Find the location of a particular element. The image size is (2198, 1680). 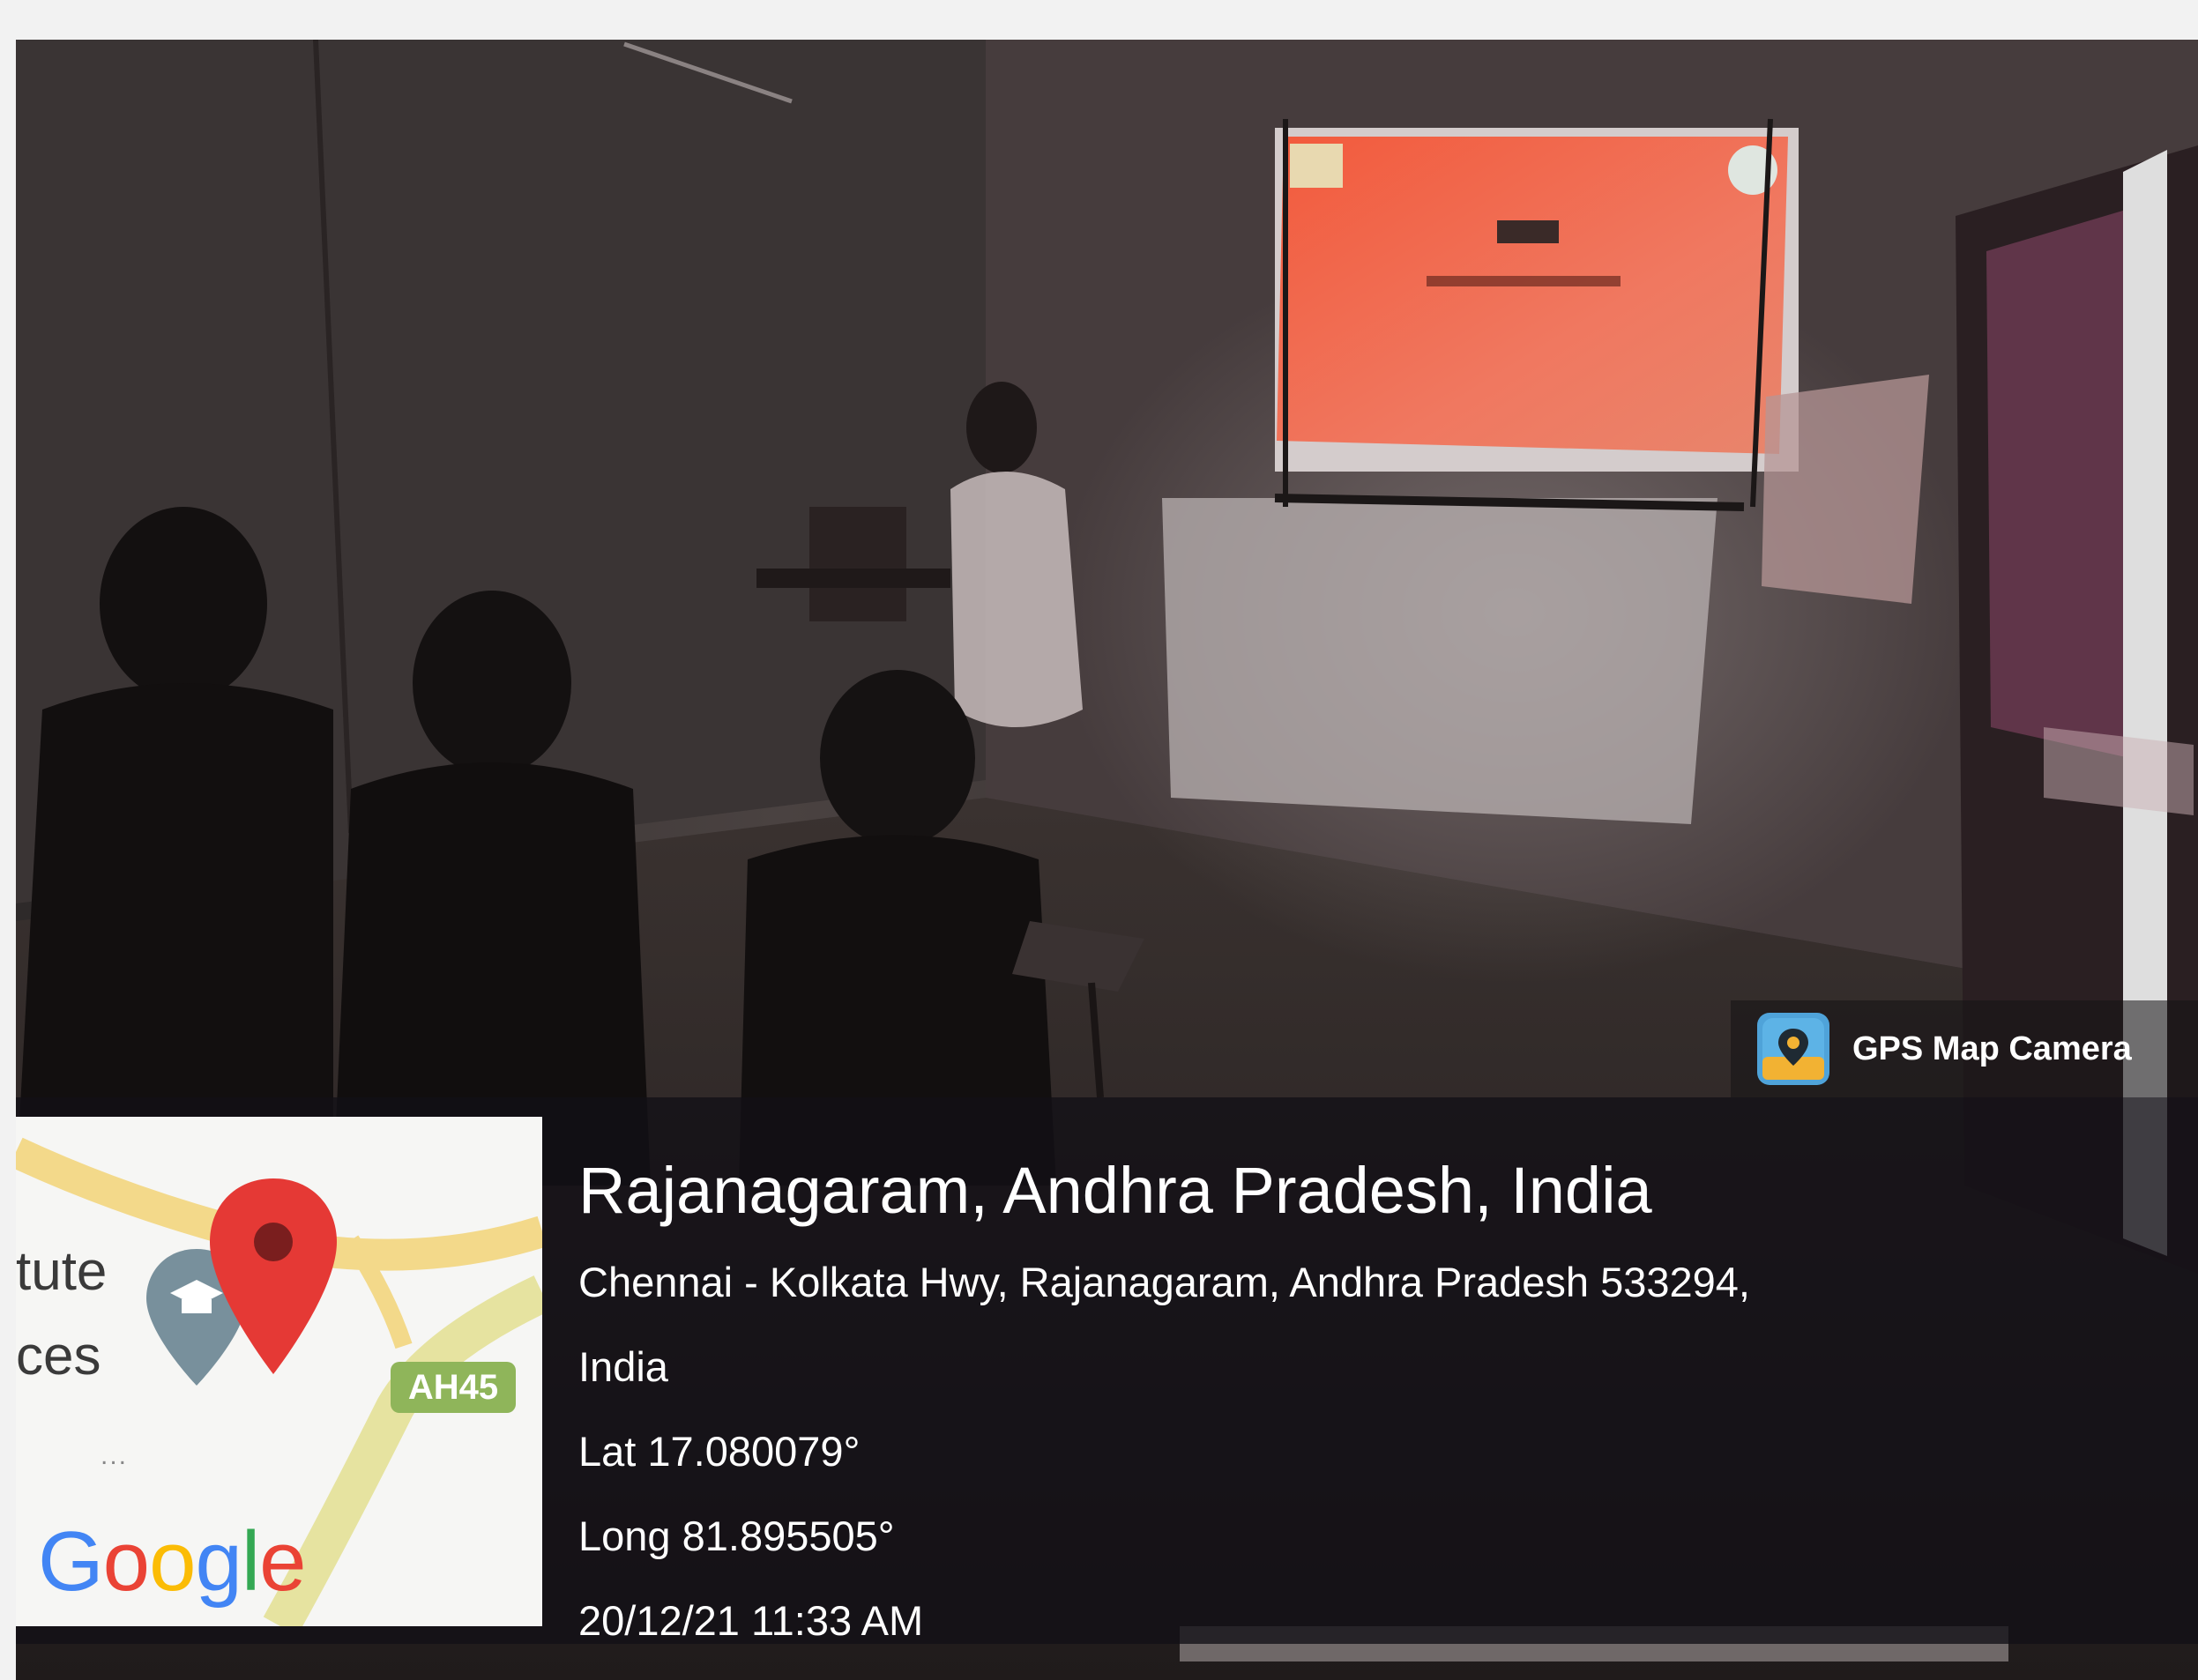

road-shield-ah45: AH45 is located at coordinates (453, 1387).